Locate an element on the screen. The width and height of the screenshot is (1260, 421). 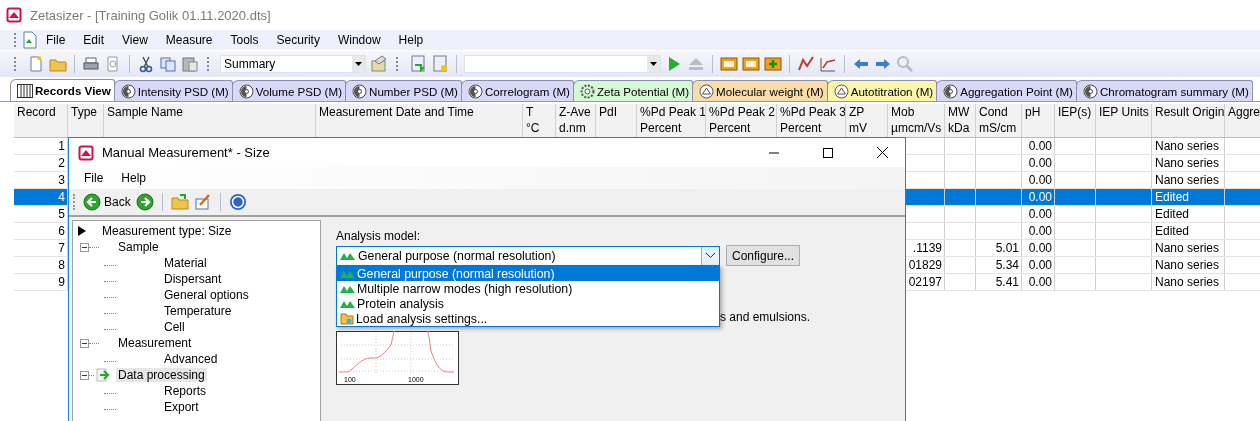
table-cell: 2 is located at coordinates (61, 163).